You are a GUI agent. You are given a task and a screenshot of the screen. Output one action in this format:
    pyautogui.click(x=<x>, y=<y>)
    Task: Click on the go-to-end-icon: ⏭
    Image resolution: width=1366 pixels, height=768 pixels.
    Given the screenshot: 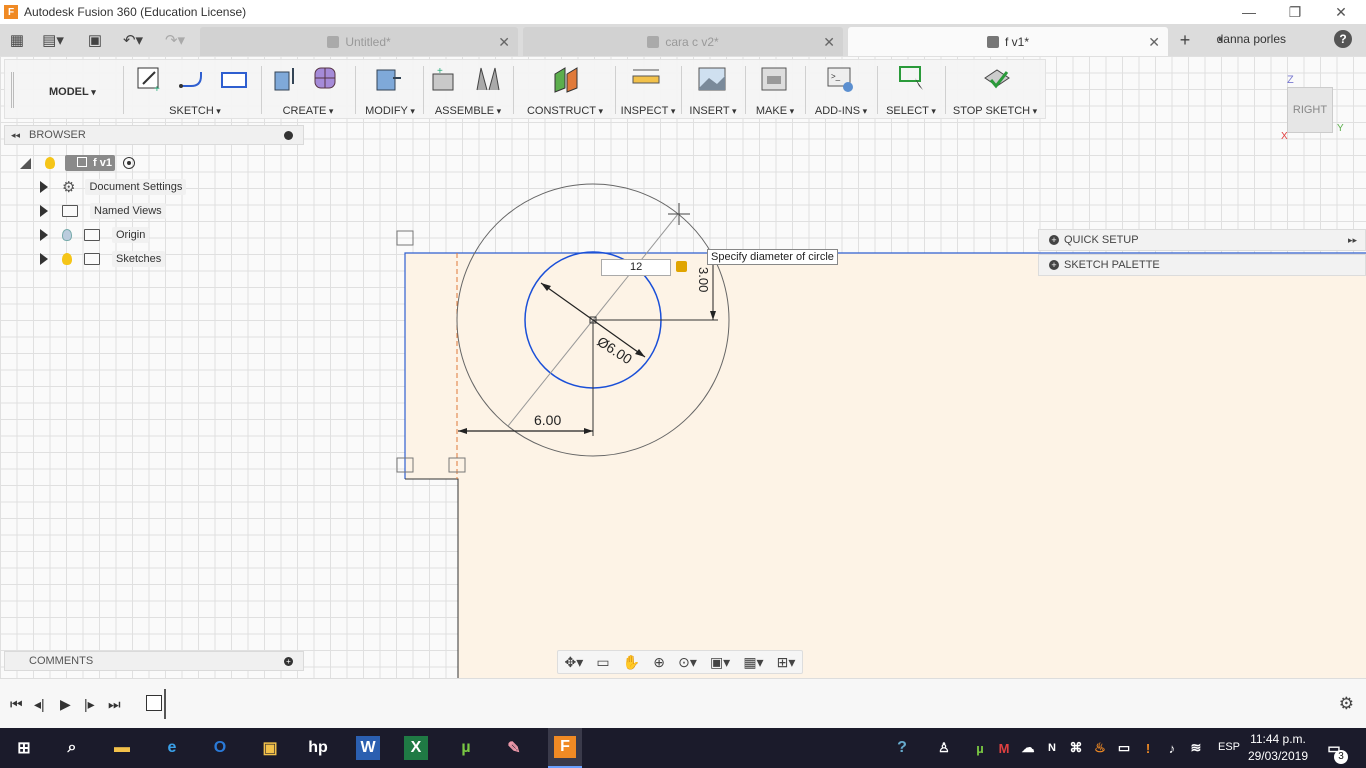 What is the action you would take?
    pyautogui.click(x=114, y=704)
    